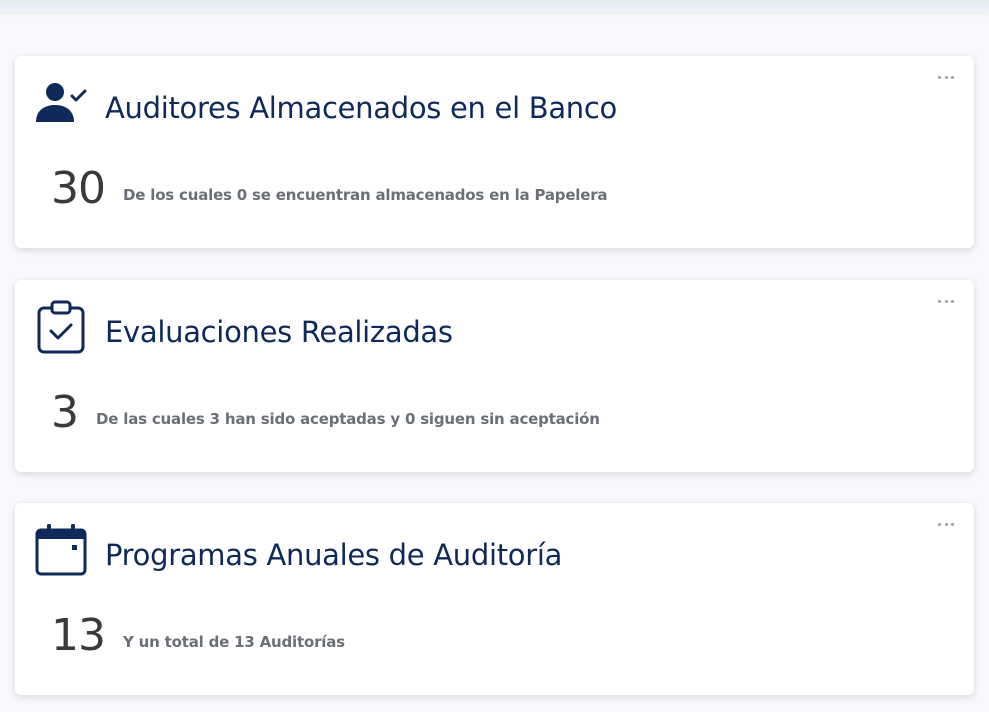 The image size is (989, 712). I want to click on card-title: Auditores Almacenados en el Banco, so click(361, 108).